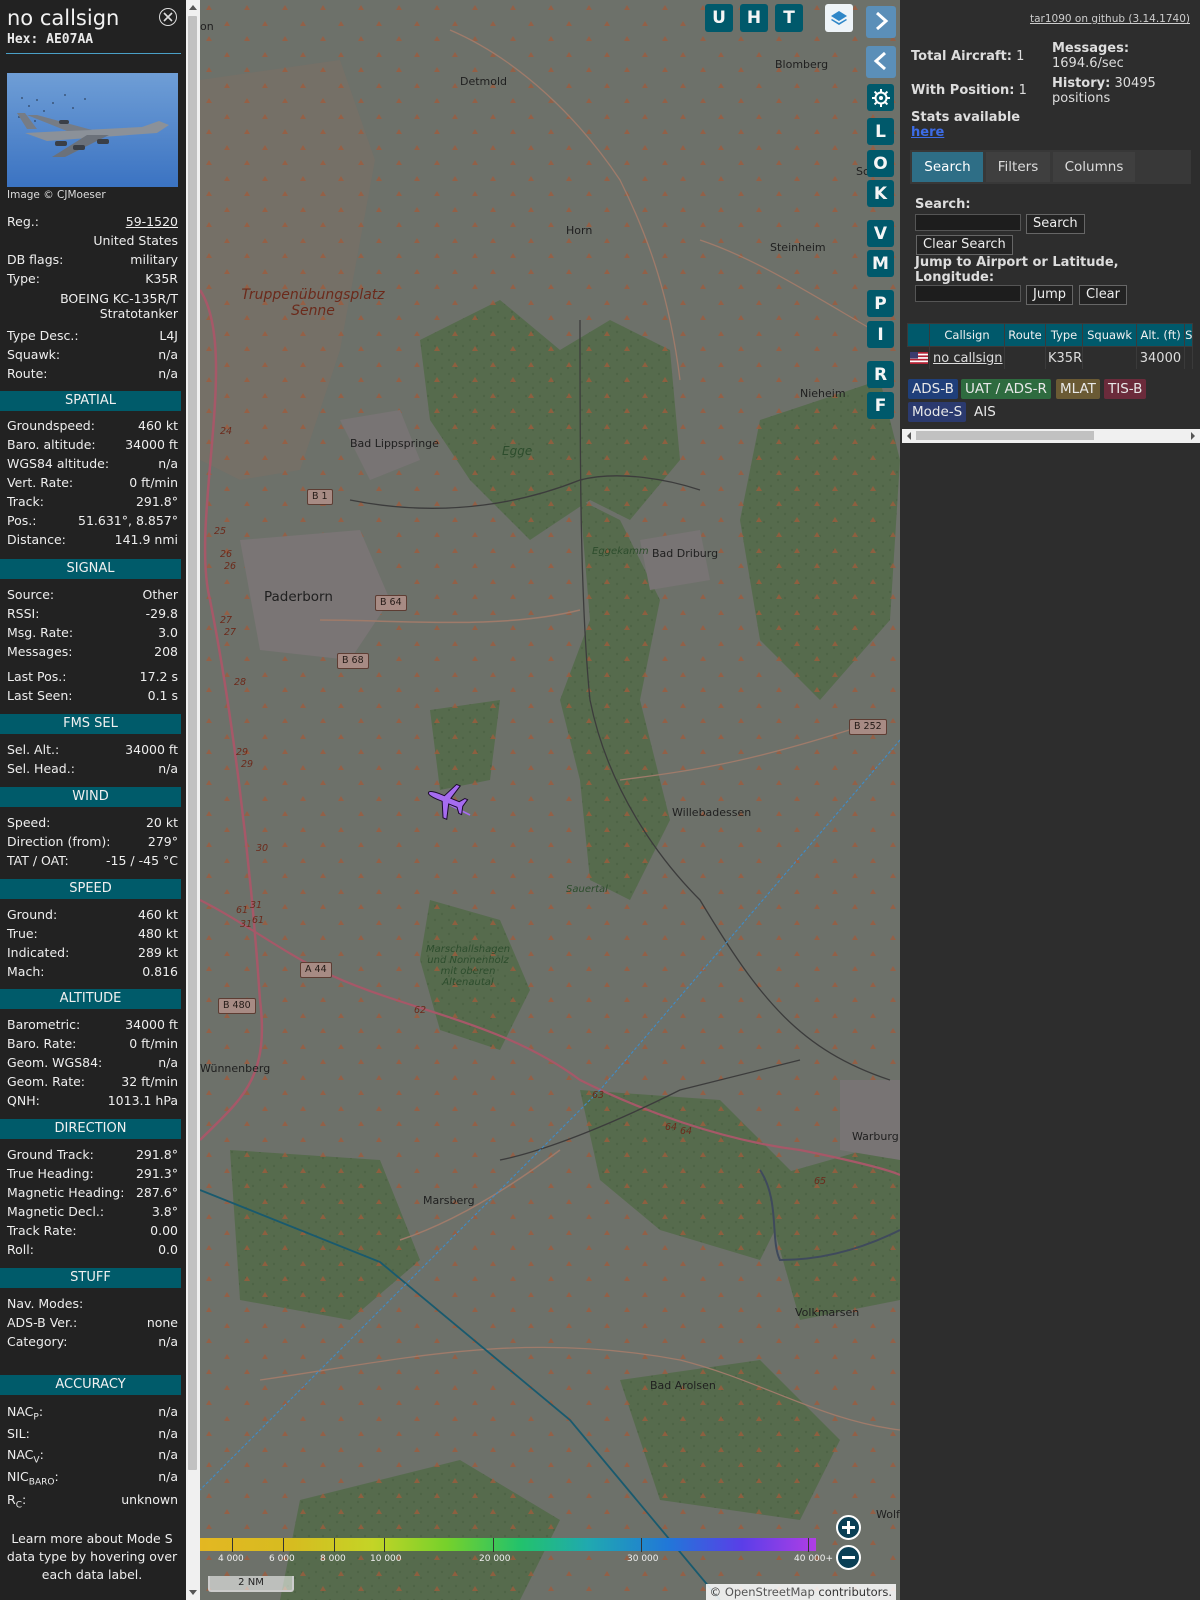  Describe the element at coordinates (967, 357) in the screenshot. I see `row-callsign-link: no callsign` at that location.